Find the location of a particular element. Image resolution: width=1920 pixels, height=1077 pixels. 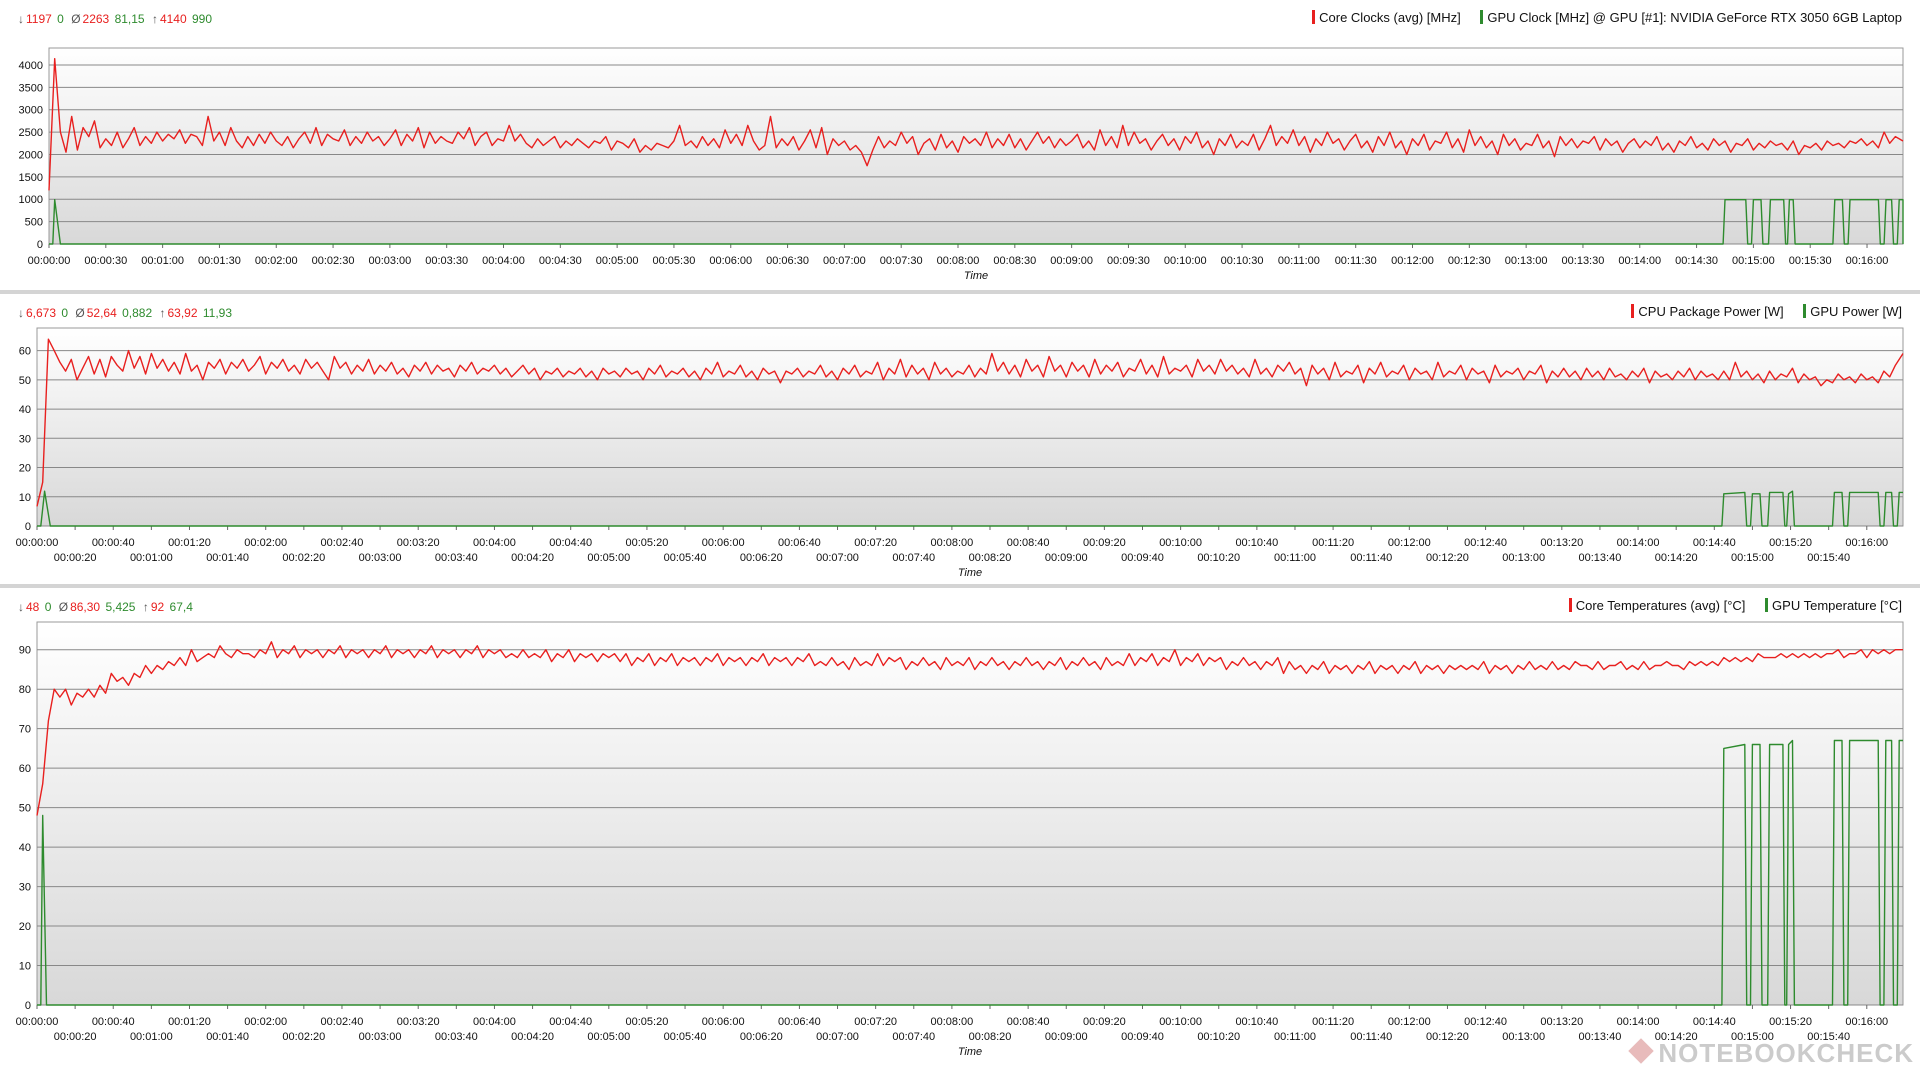

x-tick-label: 00:03:20 is located at coordinates (418, 1022).